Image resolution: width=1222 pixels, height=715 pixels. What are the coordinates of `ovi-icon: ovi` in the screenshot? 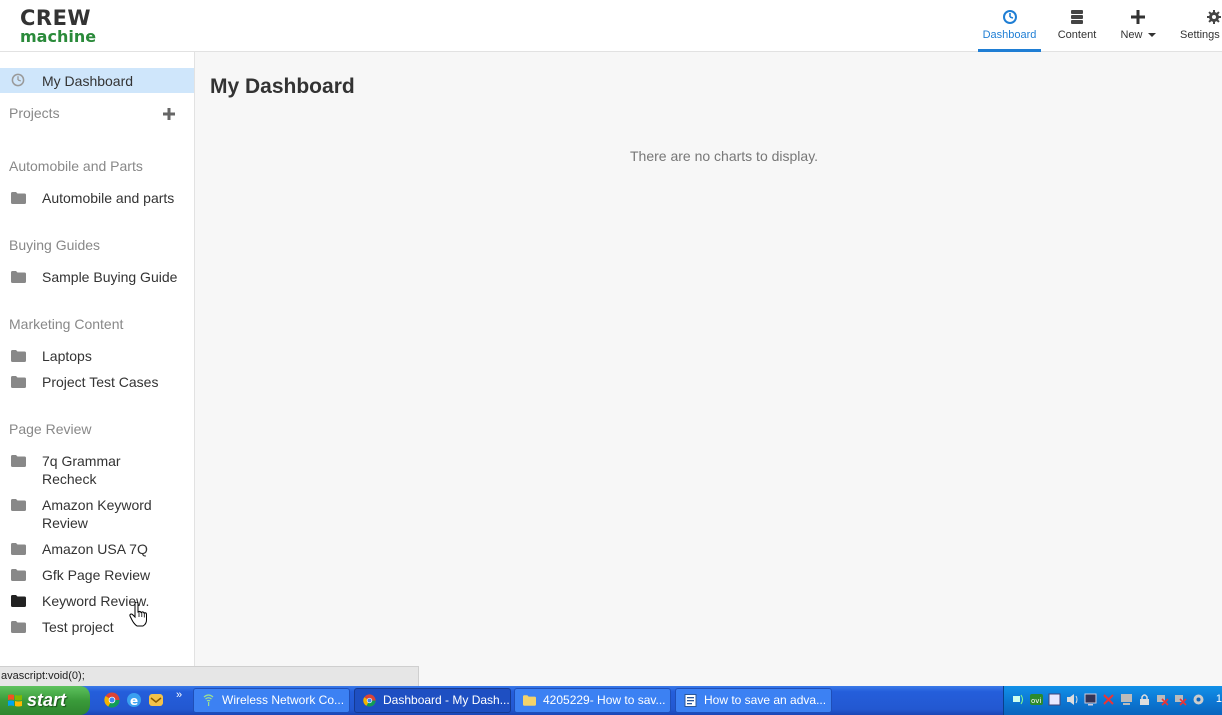 It's located at (1036, 699).